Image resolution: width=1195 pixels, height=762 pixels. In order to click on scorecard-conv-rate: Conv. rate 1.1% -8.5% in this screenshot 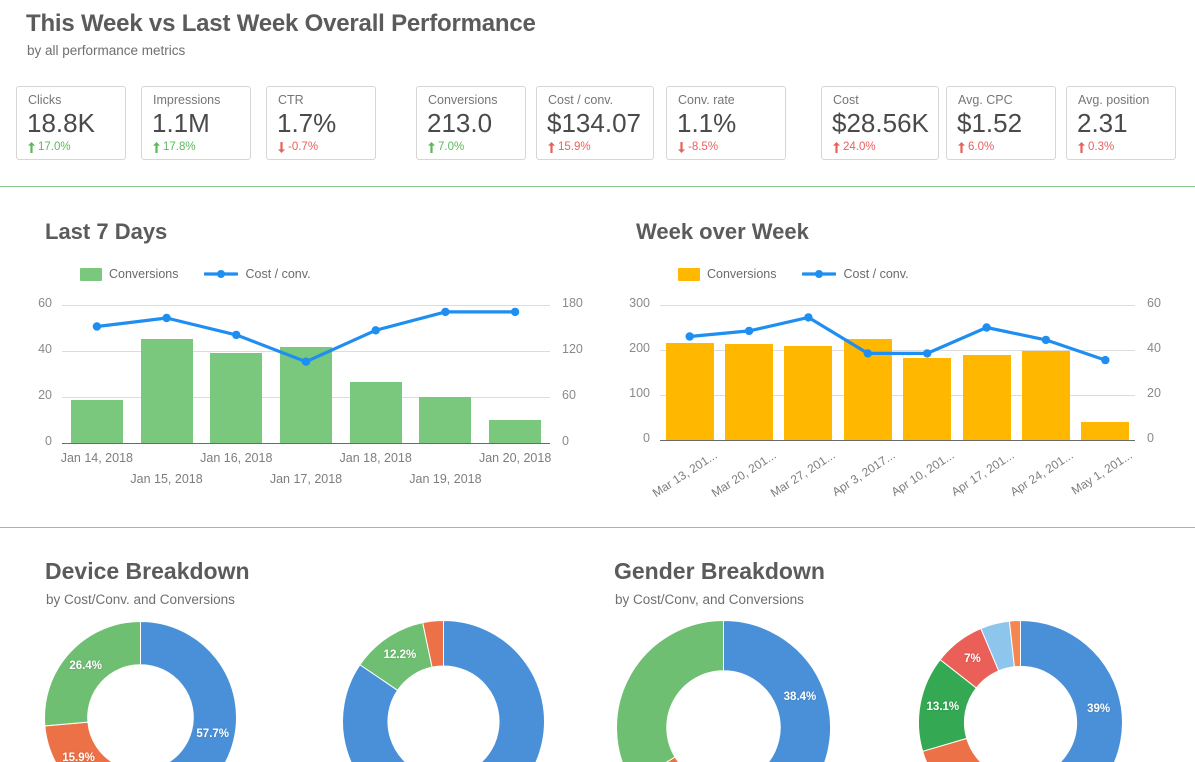, I will do `click(726, 123)`.